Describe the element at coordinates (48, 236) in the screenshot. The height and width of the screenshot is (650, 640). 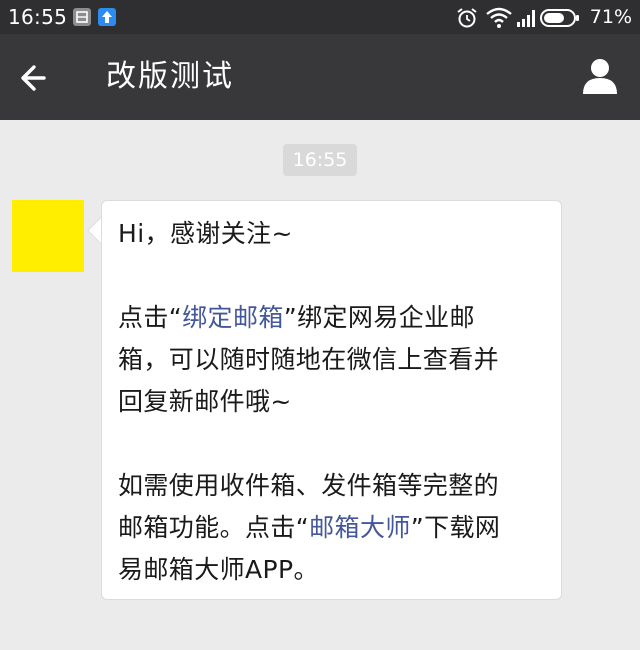
I see `avatar` at that location.